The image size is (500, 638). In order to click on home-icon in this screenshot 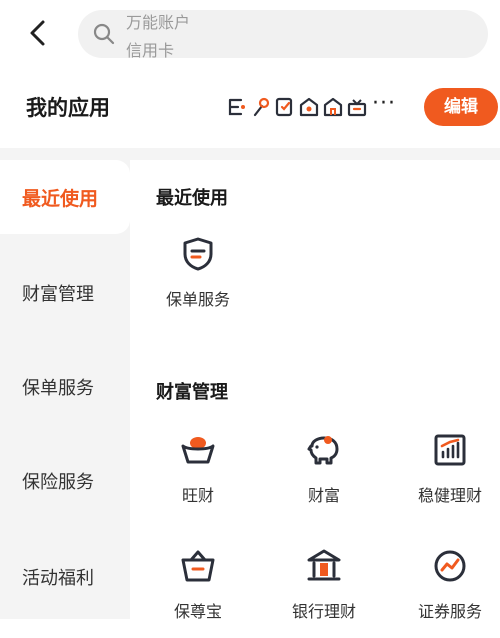, I will do `click(333, 107)`.